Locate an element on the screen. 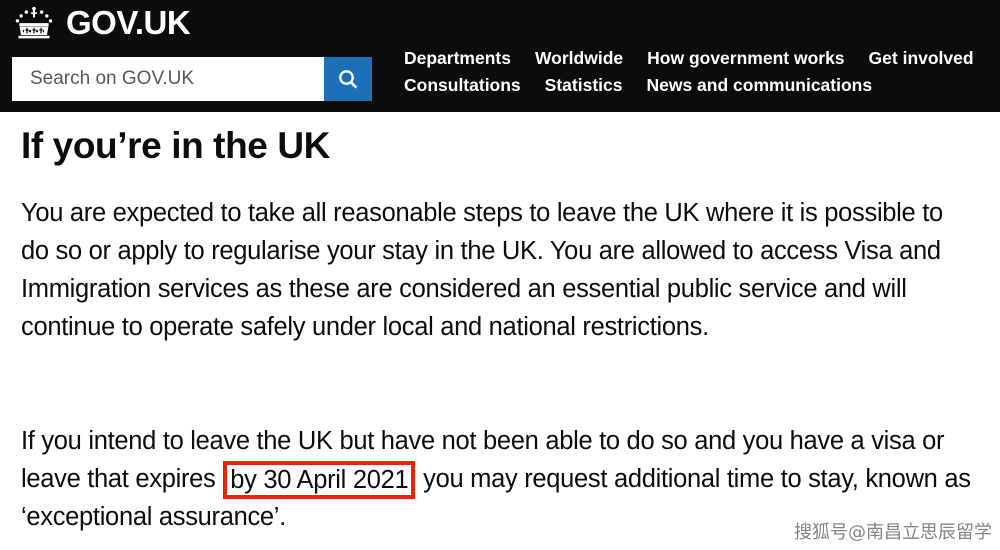  nav-link-get-involved: Get involved is located at coordinates (921, 58).